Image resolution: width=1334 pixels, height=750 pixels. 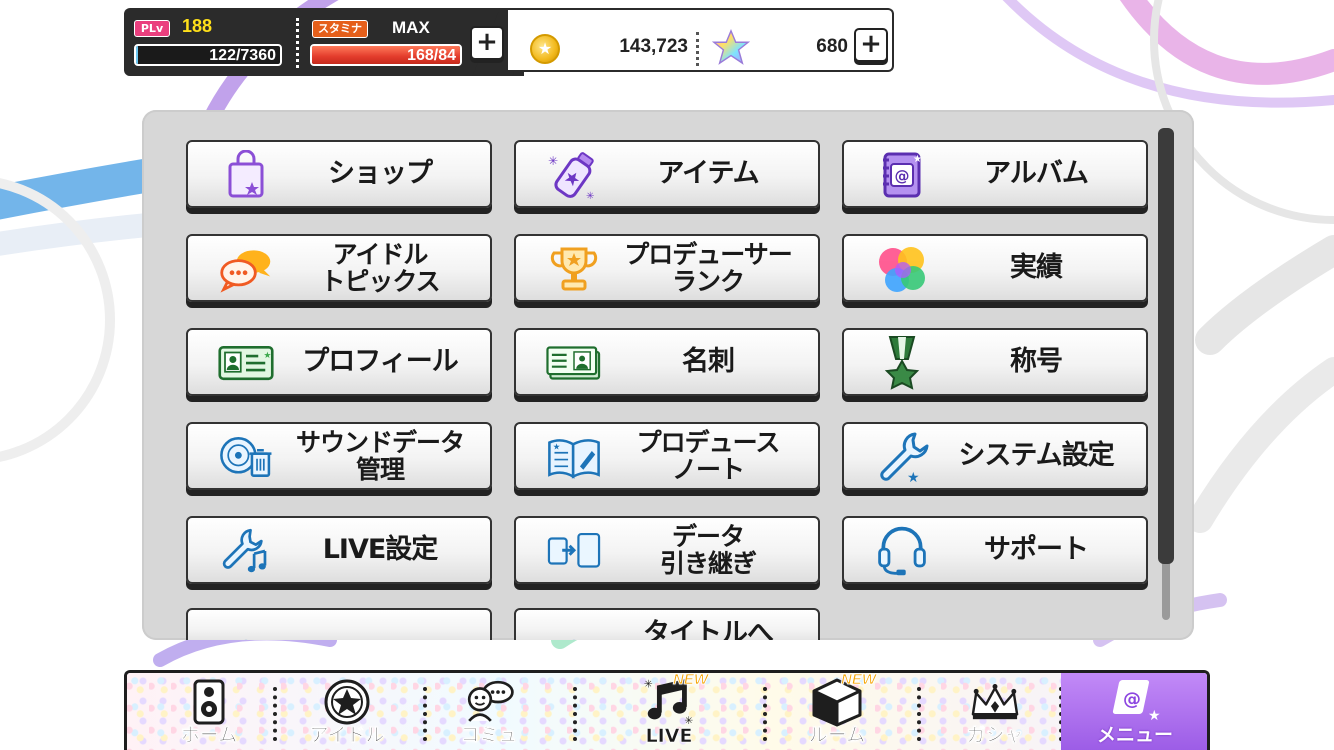 I want to click on nav-tab-label: コミュ, so click(x=489, y=735).